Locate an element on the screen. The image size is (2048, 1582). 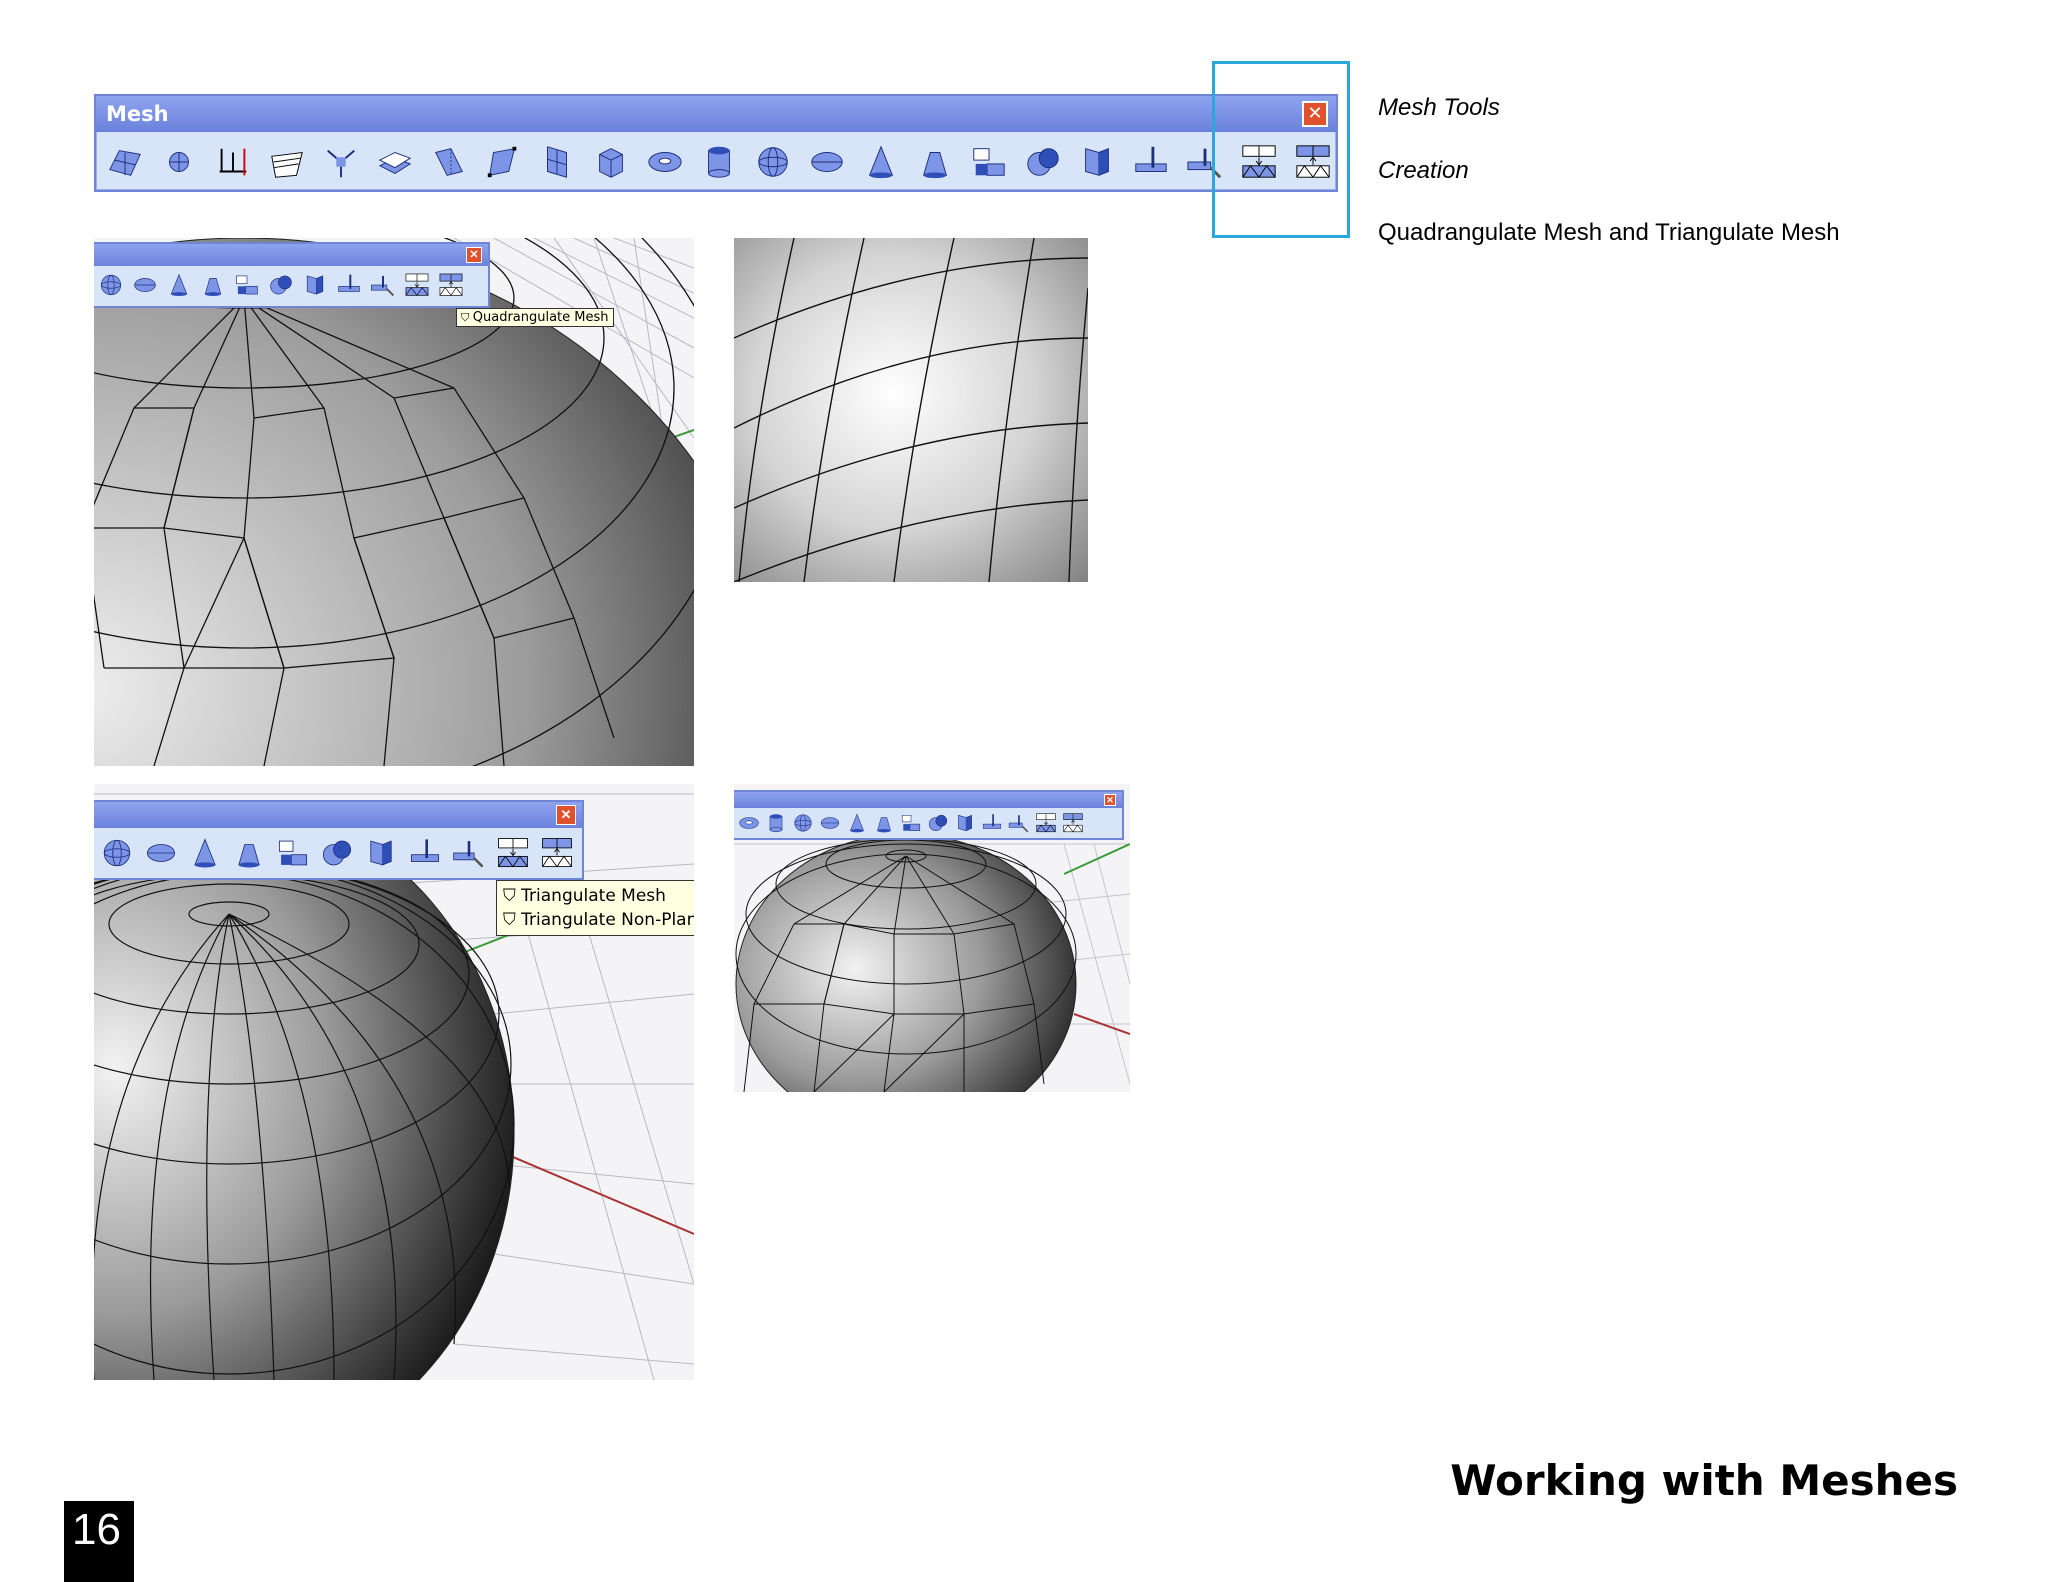
mini-toolbar-icons is located at coordinates (291, 282).